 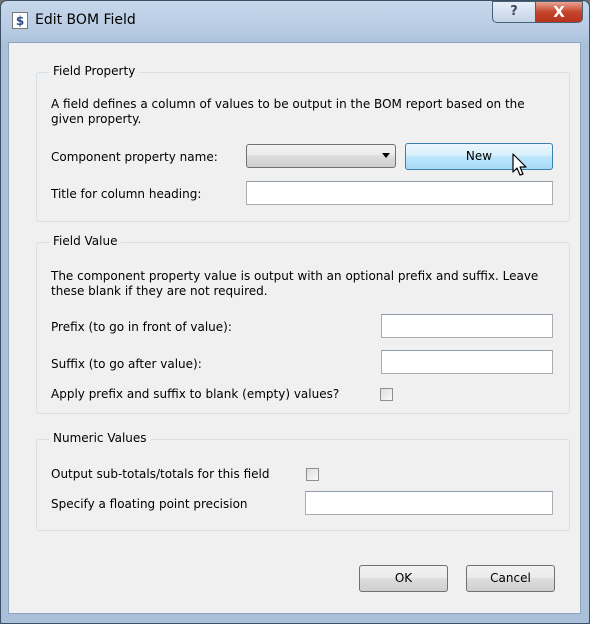 I want to click on close-button: X, so click(x=559, y=12).